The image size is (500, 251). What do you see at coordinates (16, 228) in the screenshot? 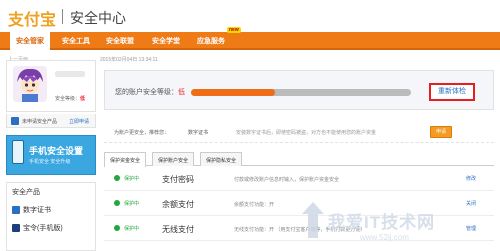
I see `mobile-token-icon` at bounding box center [16, 228].